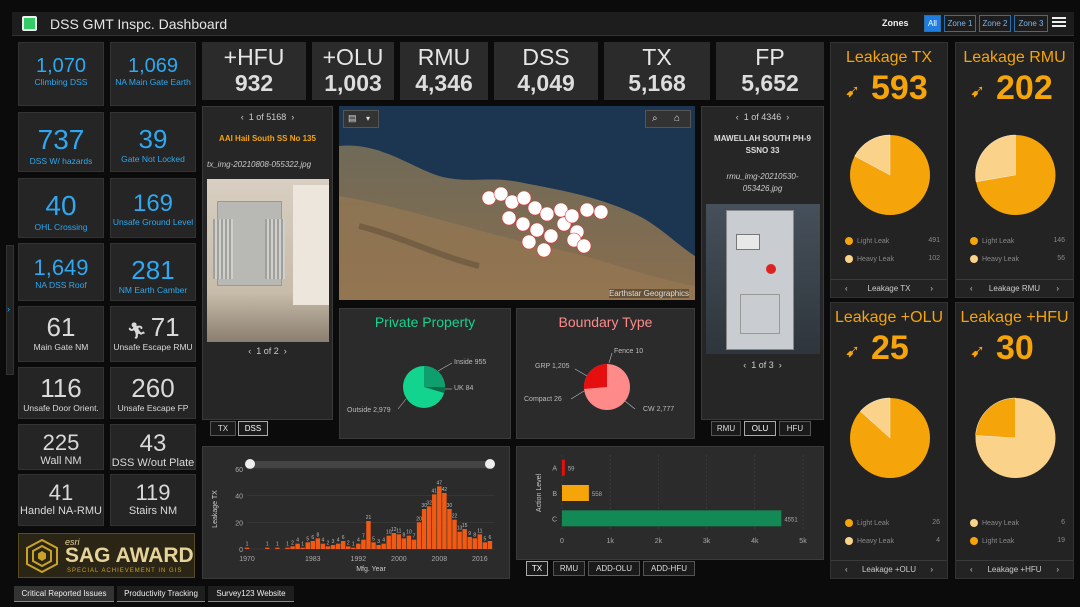 The image size is (1080, 607). What do you see at coordinates (61, 66) in the screenshot?
I see `kpi-value: 1,070` at bounding box center [61, 66].